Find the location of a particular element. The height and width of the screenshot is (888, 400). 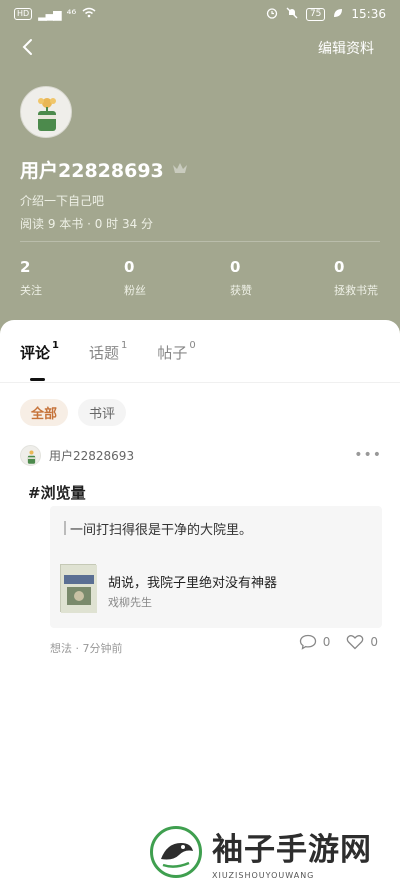

tab-posts: 帖子 0 is located at coordinates (176, 351).